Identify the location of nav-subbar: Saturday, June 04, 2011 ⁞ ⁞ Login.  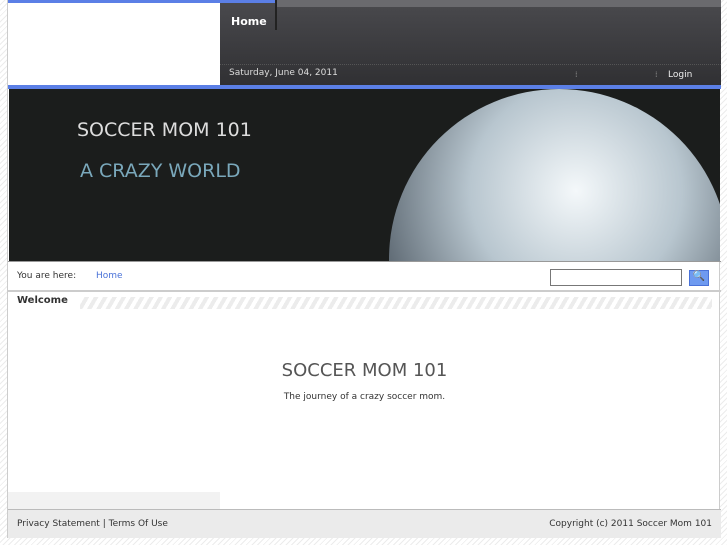
(470, 74).